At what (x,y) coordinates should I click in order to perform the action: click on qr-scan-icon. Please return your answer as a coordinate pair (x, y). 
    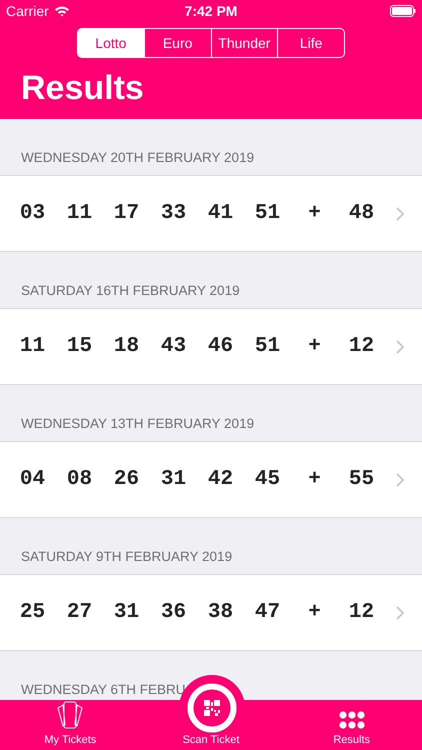
    Looking at the image, I should click on (212, 708).